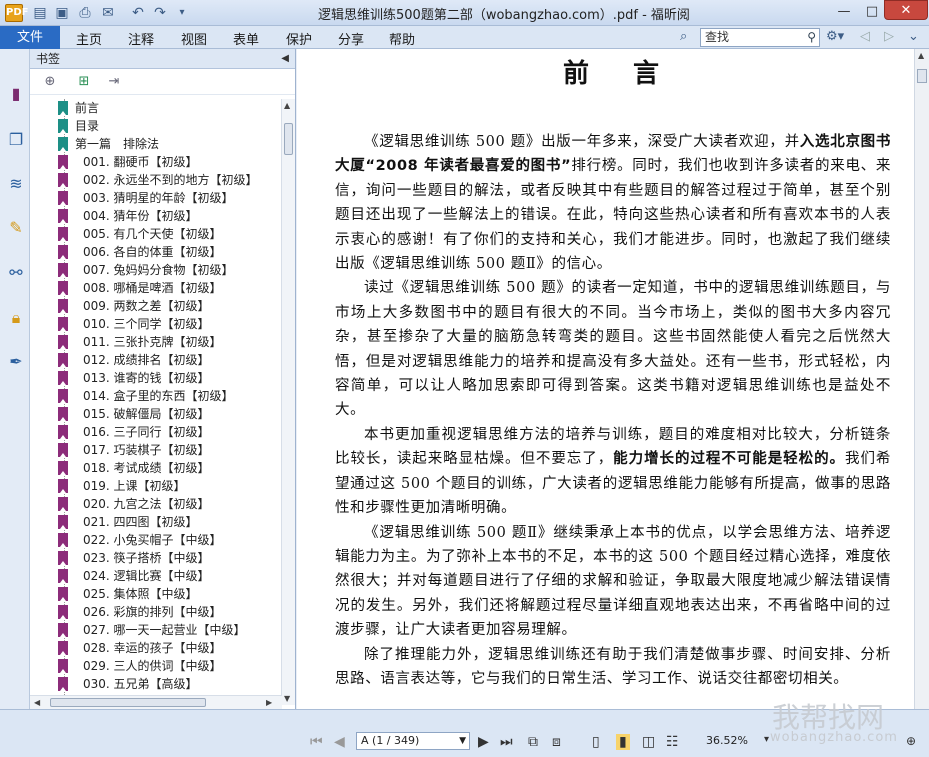 This screenshot has height=757, width=929. Describe the element at coordinates (316, 742) in the screenshot. I see `first-page-icon: ⏮` at that location.